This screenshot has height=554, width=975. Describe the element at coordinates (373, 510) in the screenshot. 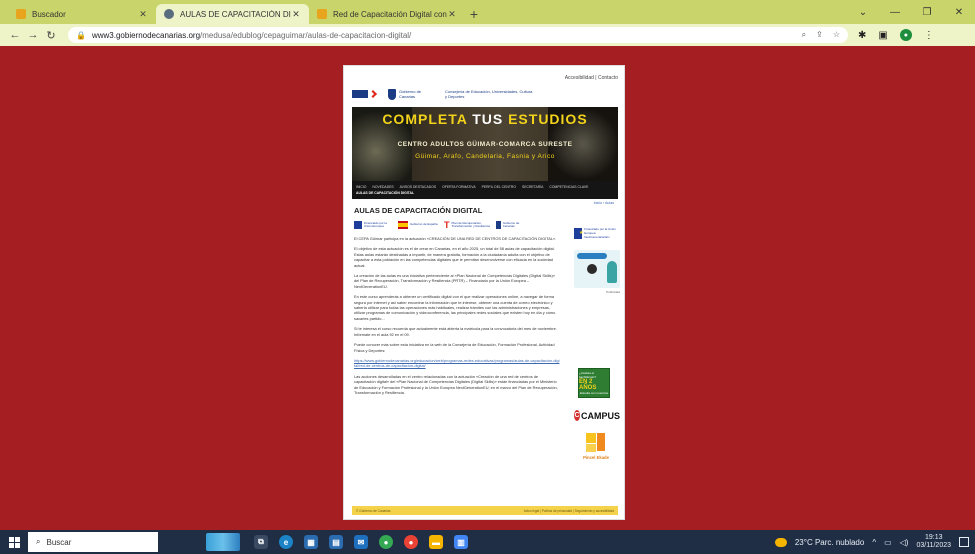

I see `footer-copyright: © Gobierno de Canarias` at that location.